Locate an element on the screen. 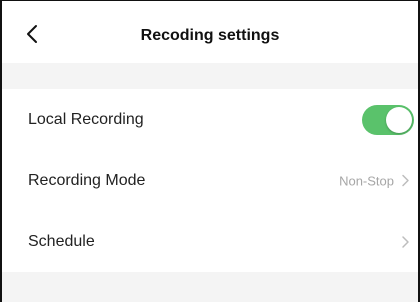 The height and width of the screenshot is (302, 420). recording-mode-label: Recording Mode is located at coordinates (87, 180).